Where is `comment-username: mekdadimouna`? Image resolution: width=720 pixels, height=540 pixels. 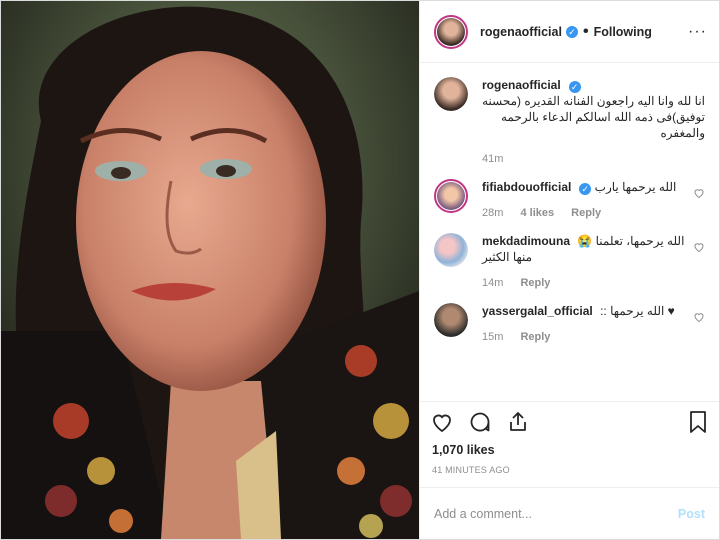 comment-username: mekdadimouna is located at coordinates (526, 241).